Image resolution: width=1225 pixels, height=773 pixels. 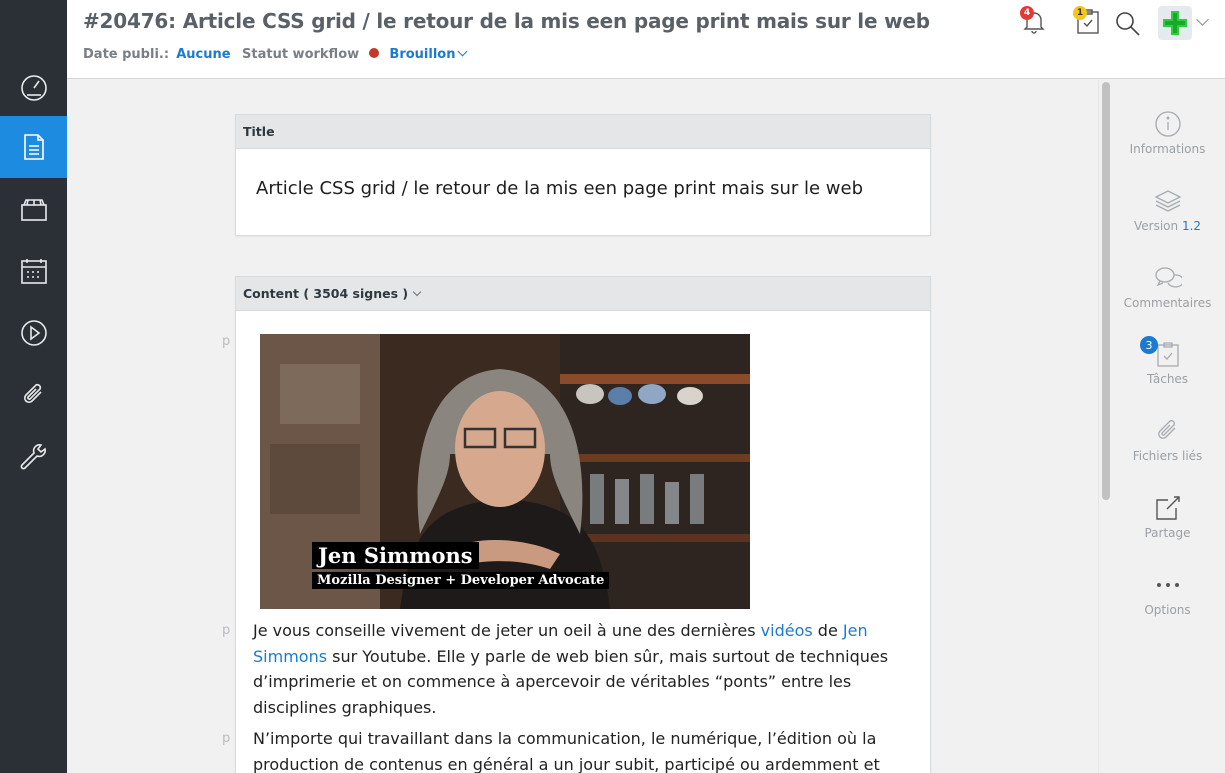 I want to click on share-icon, so click(x=1167, y=508).